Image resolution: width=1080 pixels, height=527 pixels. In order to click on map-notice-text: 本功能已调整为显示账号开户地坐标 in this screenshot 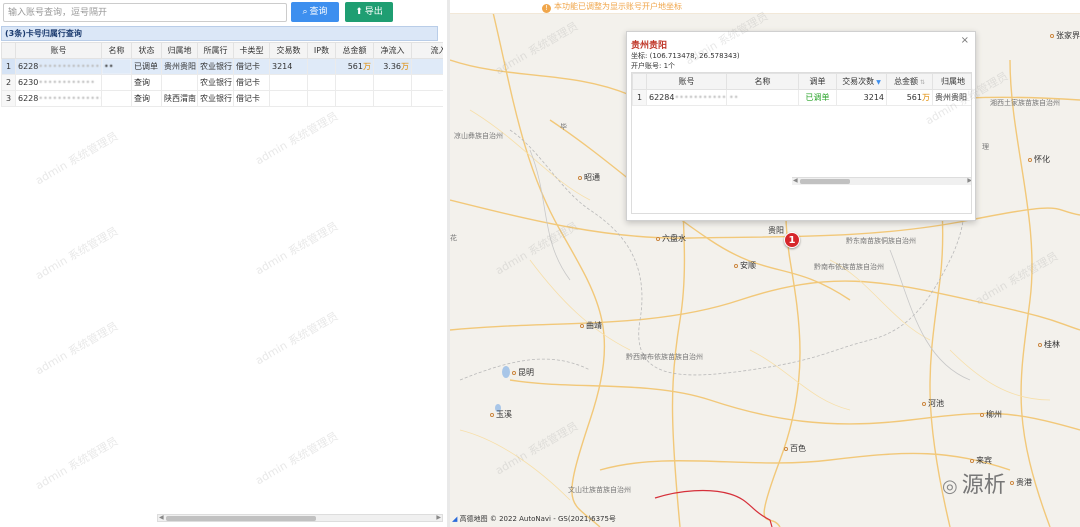, I will do `click(618, 6)`.